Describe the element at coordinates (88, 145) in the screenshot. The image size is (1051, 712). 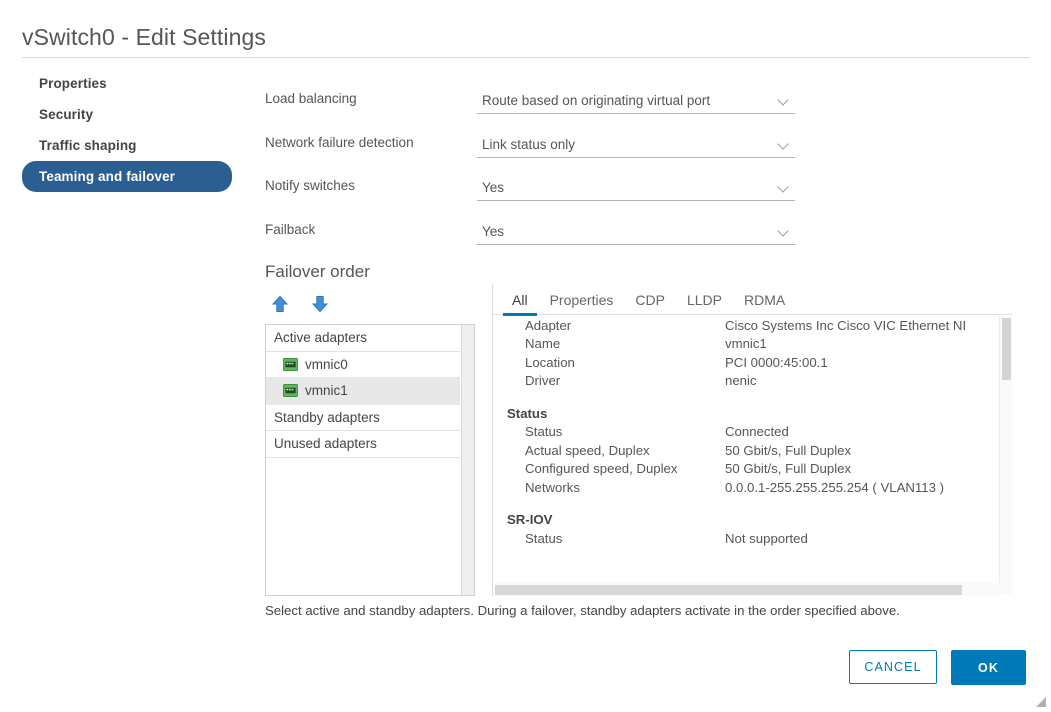
I see `sidebar-item-label: Traffic shaping` at that location.